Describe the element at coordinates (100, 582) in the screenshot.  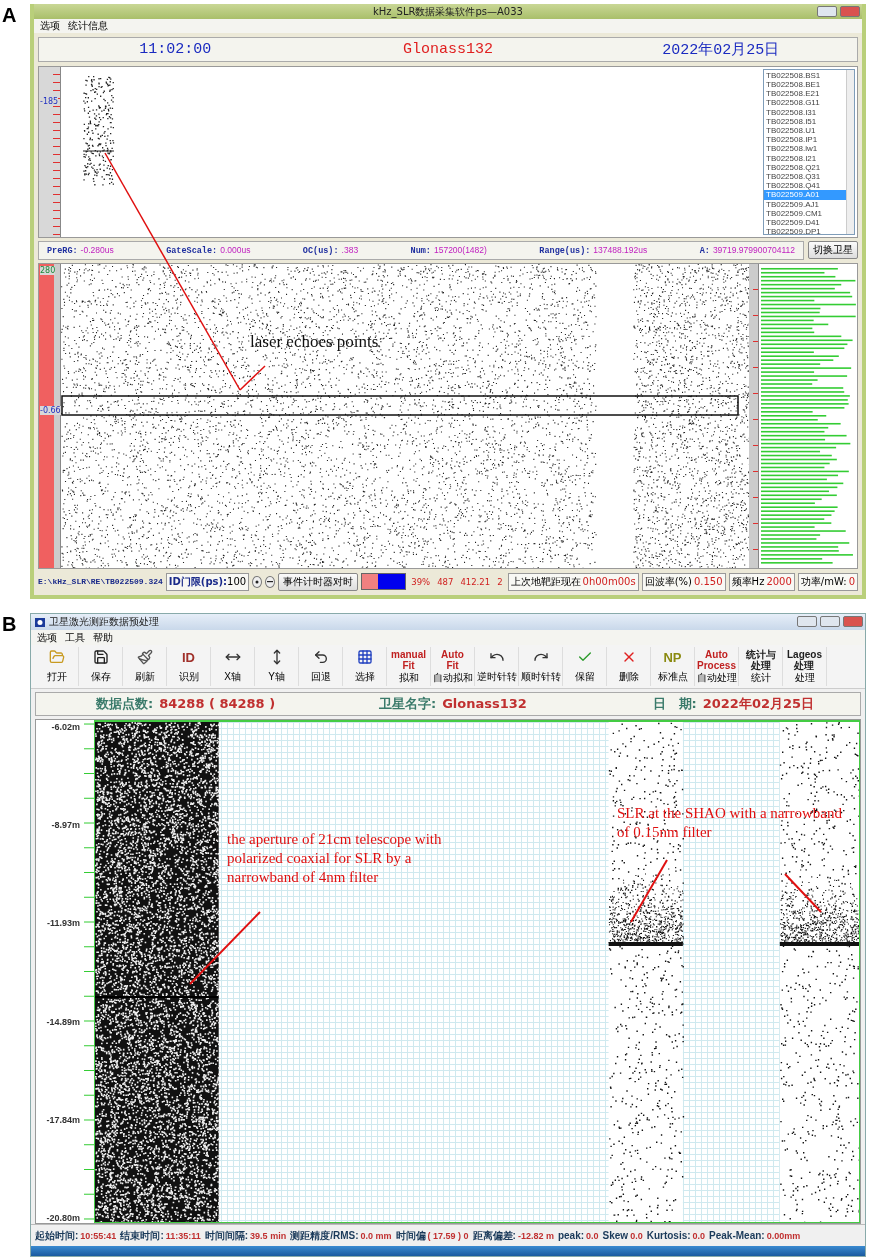
I see `file-path: E:\kHz_SLR\RE\TB022509.324` at that location.